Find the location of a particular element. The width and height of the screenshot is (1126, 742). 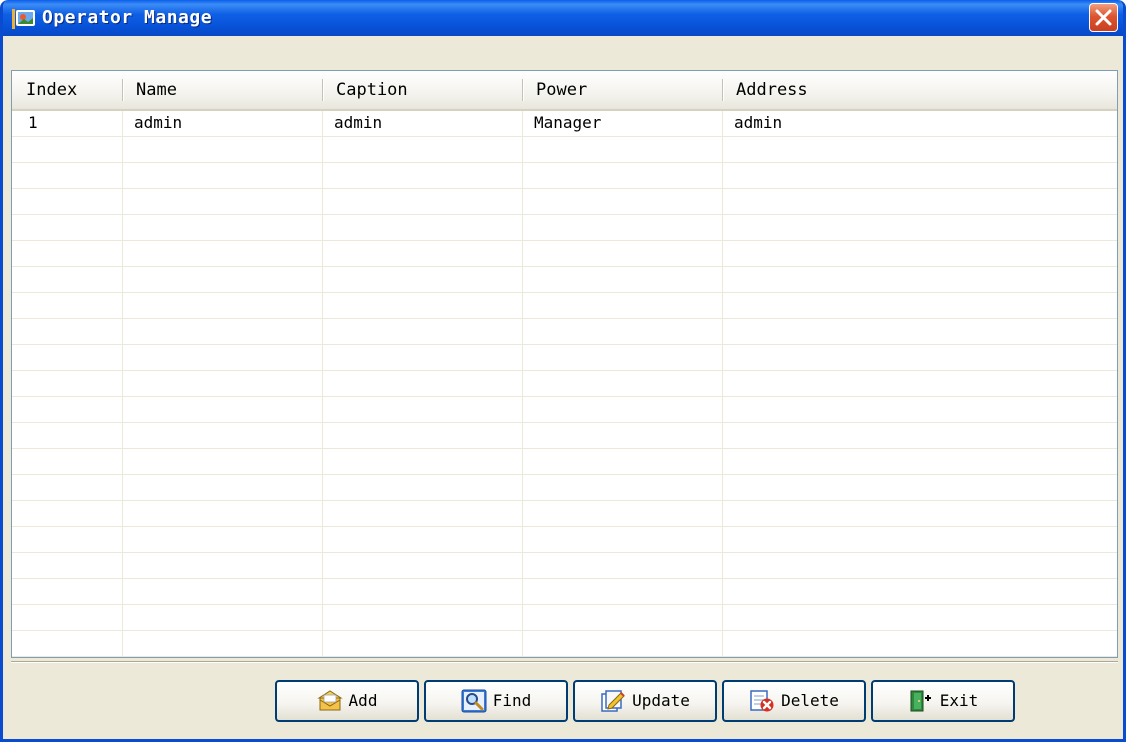

magnifier-icon is located at coordinates (474, 701).